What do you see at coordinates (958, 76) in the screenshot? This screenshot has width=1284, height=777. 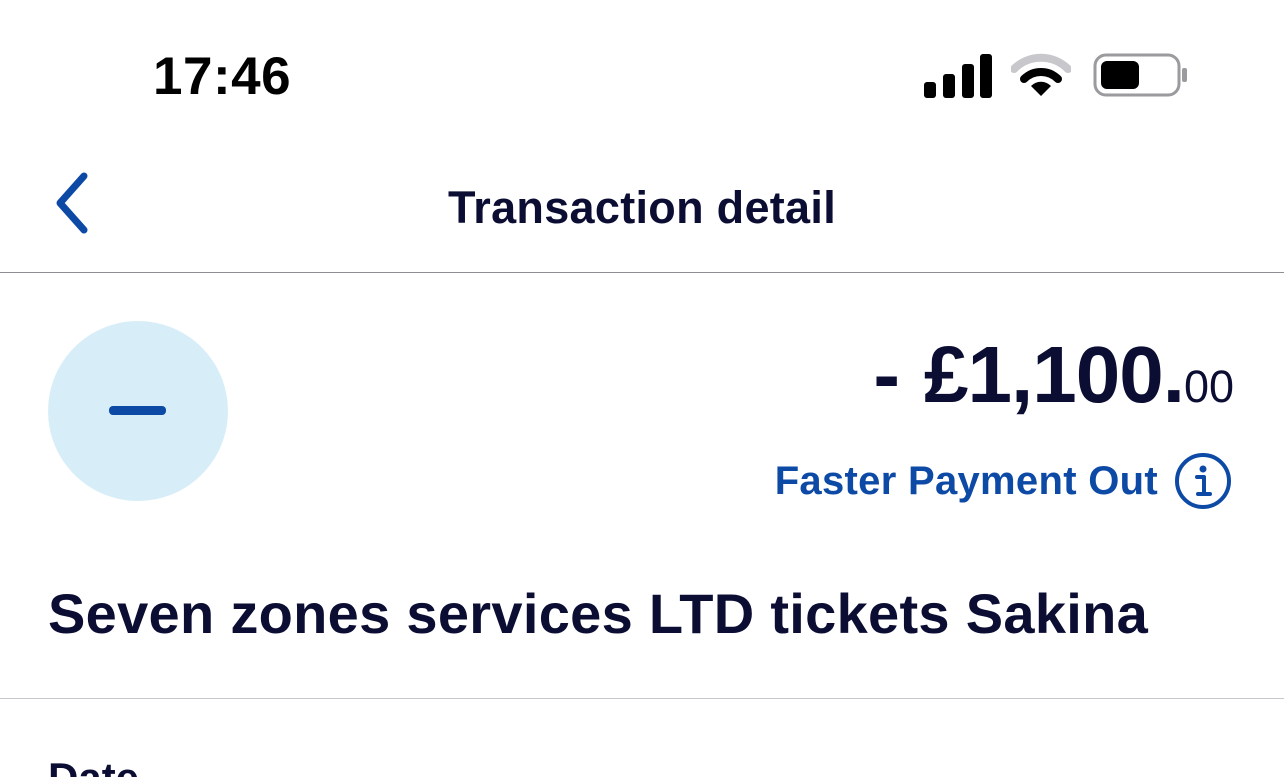 I see `cellular-signal-icon` at bounding box center [958, 76].